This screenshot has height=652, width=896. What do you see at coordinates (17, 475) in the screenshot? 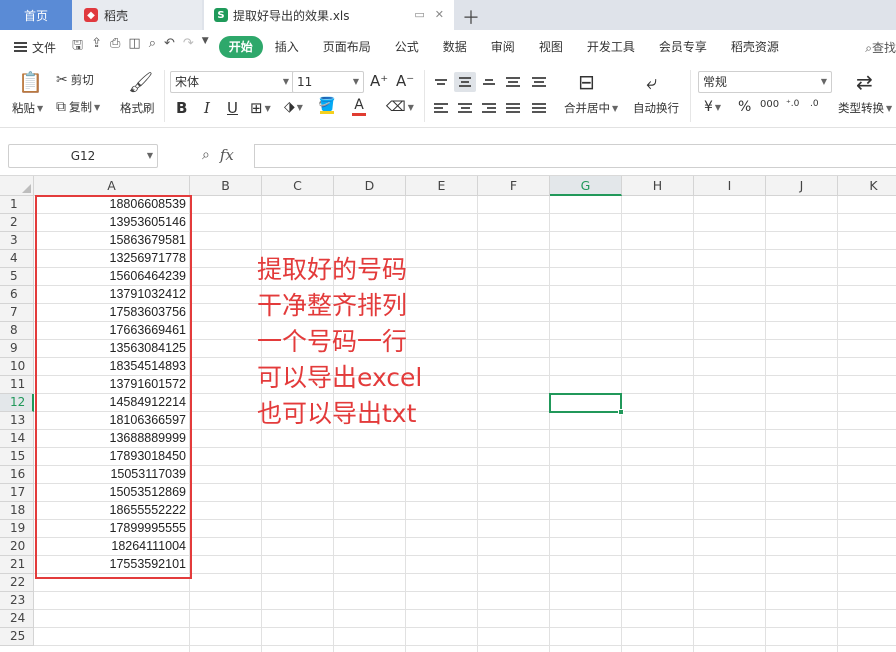
I see `row-header-16: 16` at bounding box center [17, 475].